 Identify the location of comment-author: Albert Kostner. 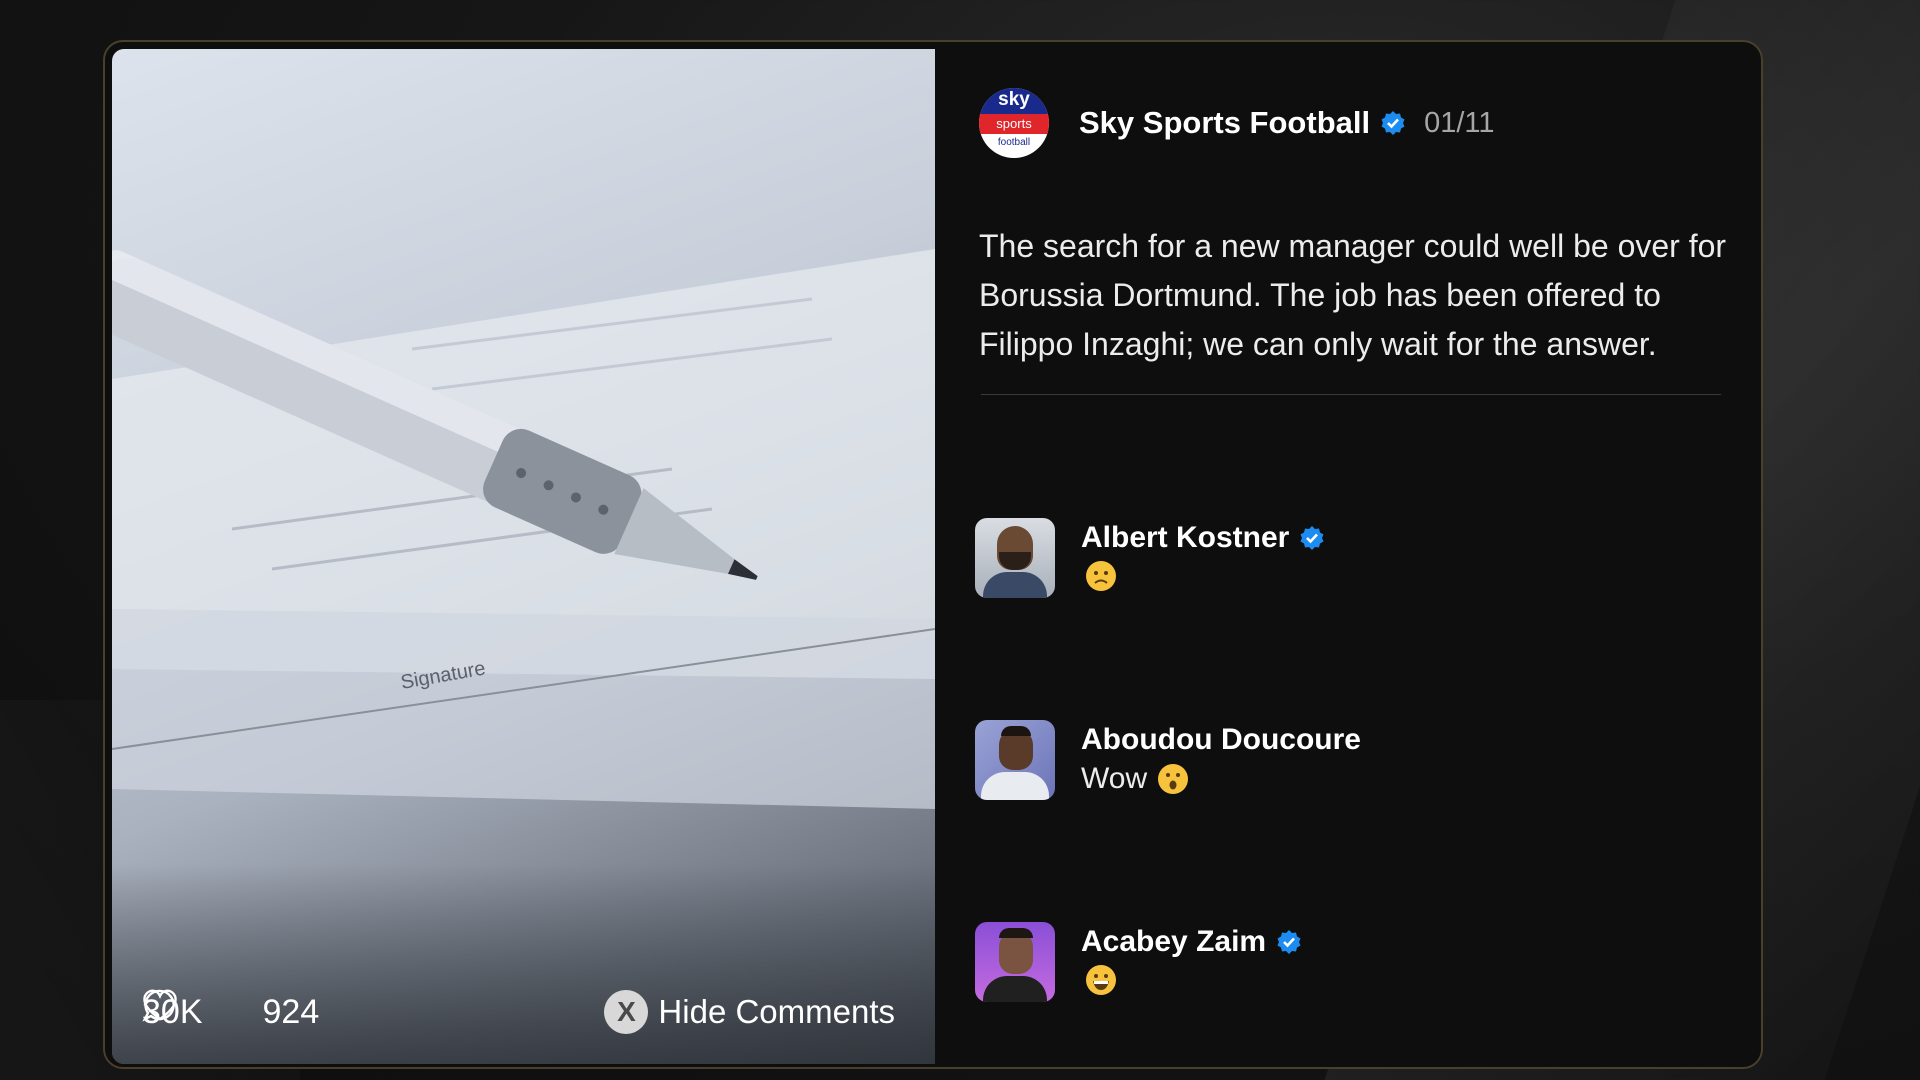
(1185, 538).